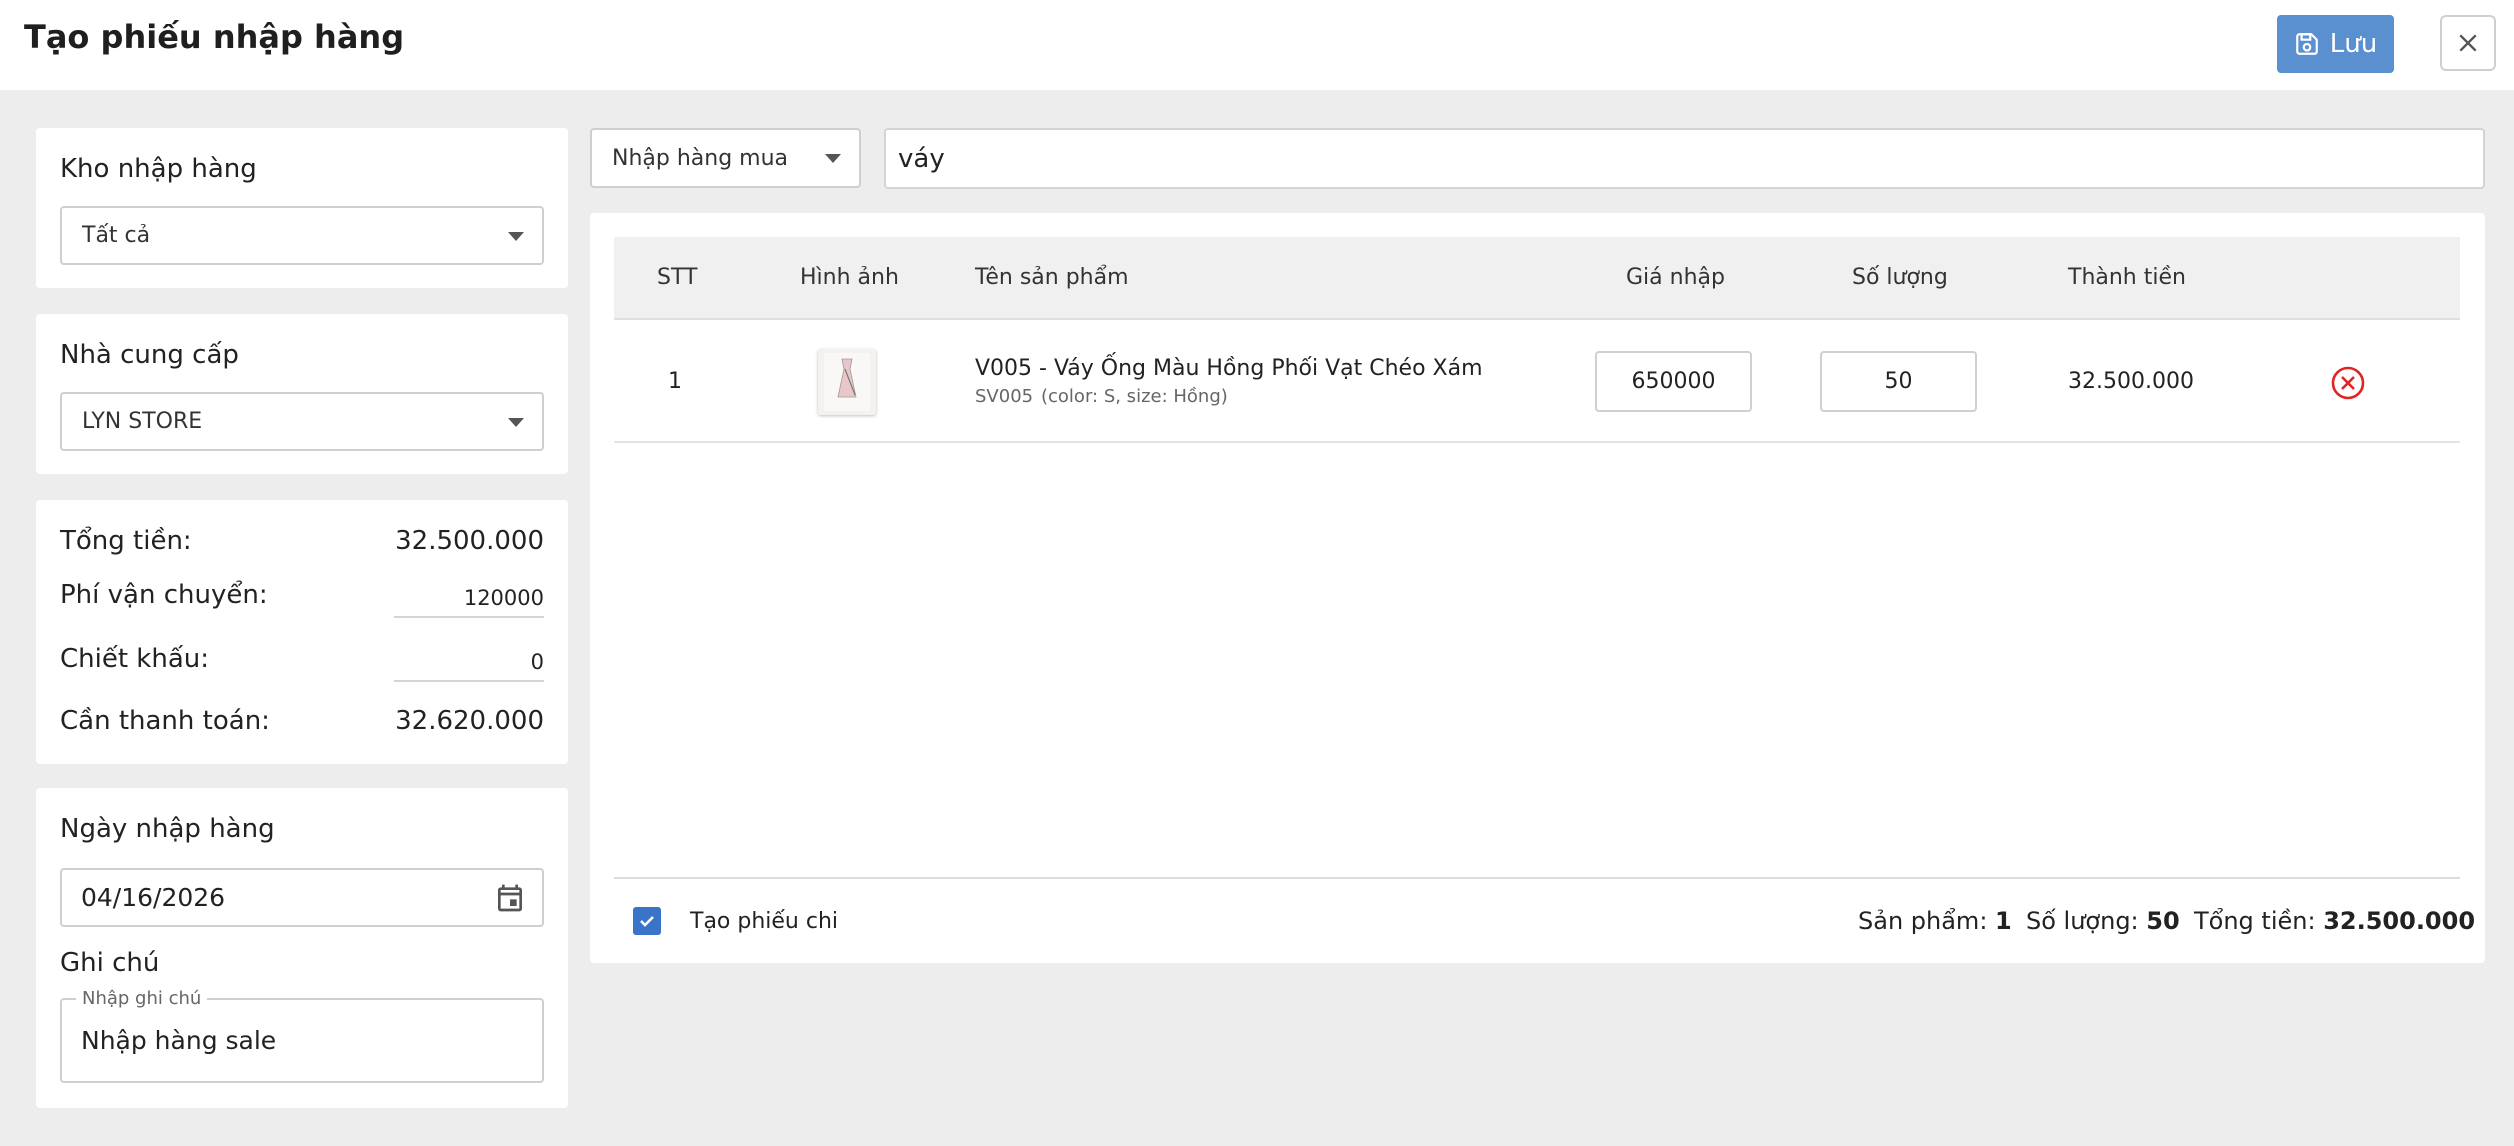 This screenshot has height=1146, width=2514. Describe the element at coordinates (302, 546) in the screenshot. I see `summary-total-row: Tổng tiền: 32.500.000` at that location.